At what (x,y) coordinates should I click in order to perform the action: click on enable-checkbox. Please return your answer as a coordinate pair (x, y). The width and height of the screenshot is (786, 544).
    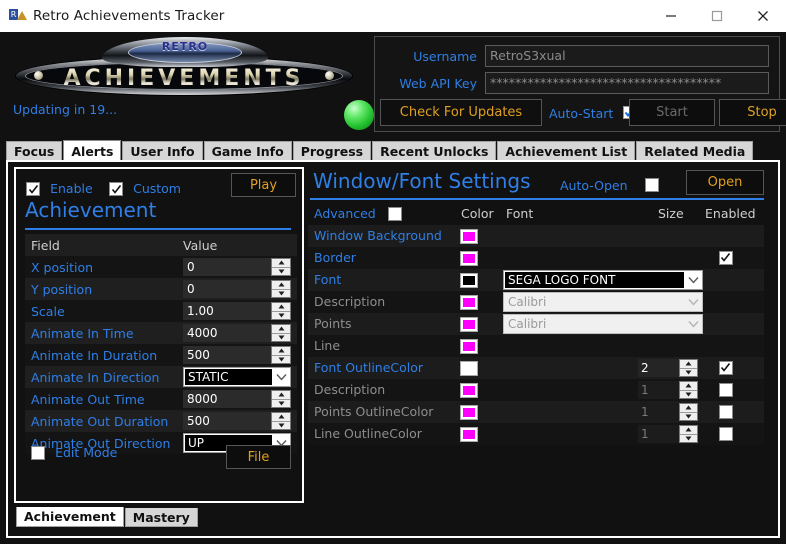
    Looking at the image, I should click on (33, 188).